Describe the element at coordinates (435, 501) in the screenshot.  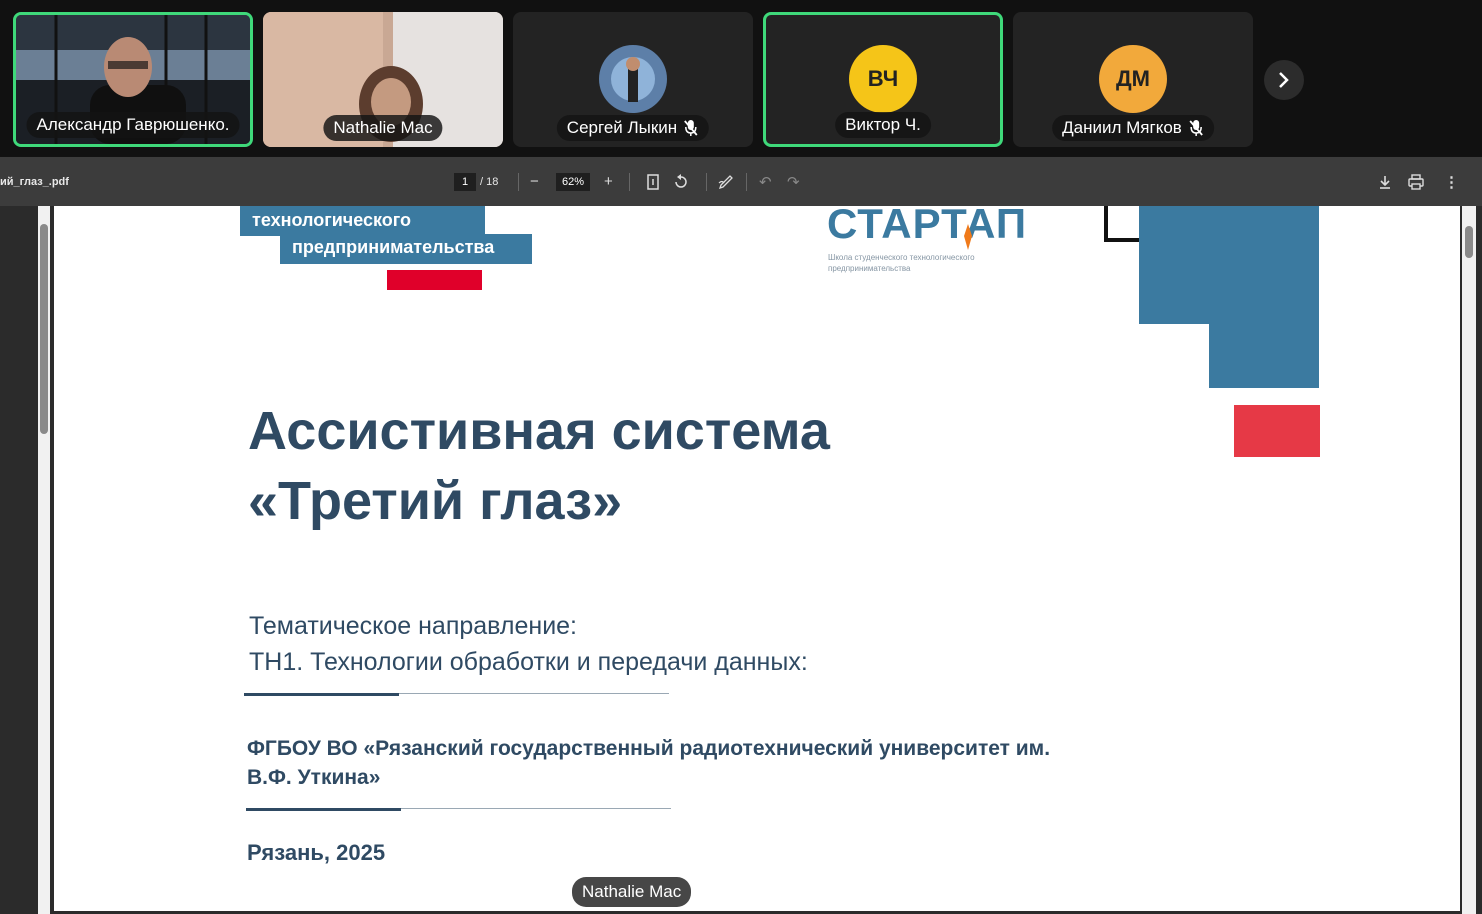
I see `slide-title-line: «Третий глаз»` at that location.